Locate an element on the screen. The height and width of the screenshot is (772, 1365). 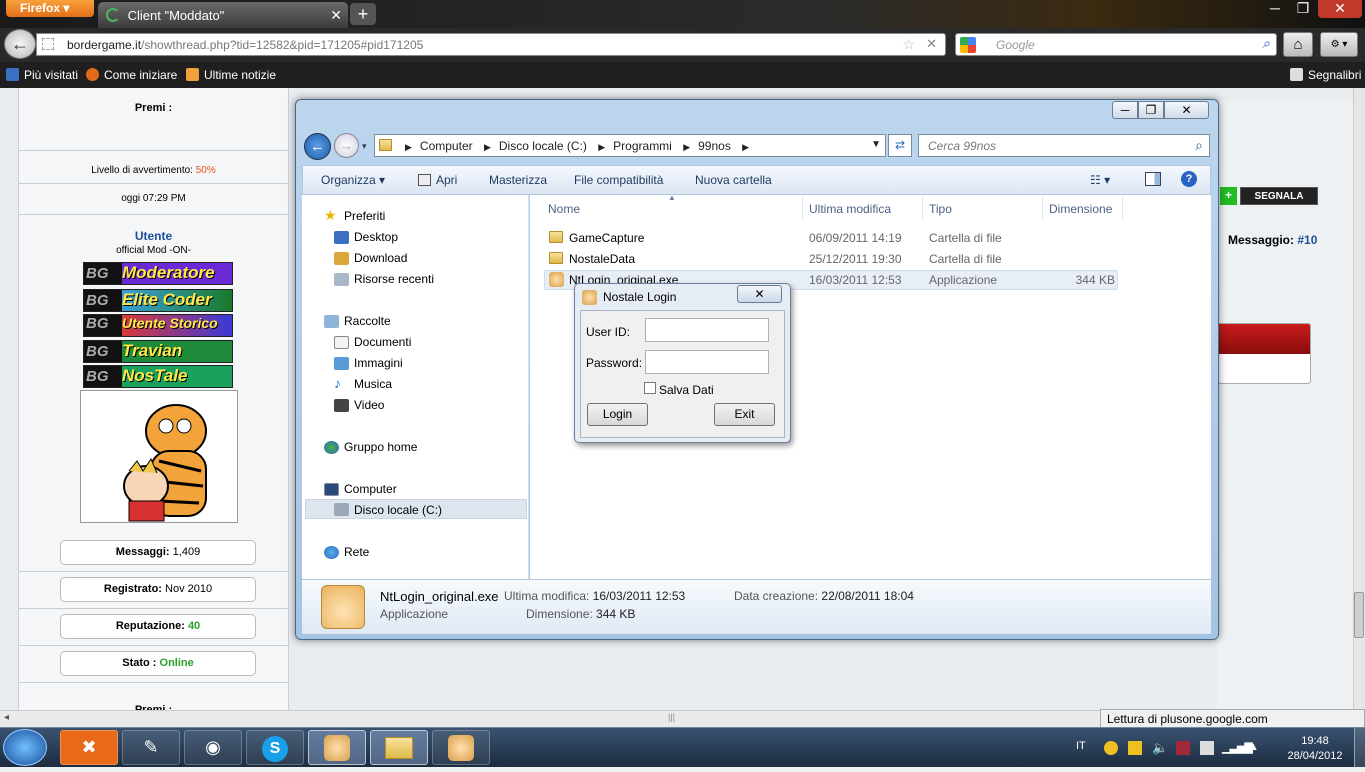
taskbar-xampp-icon: ✖ is located at coordinates (89, 747).